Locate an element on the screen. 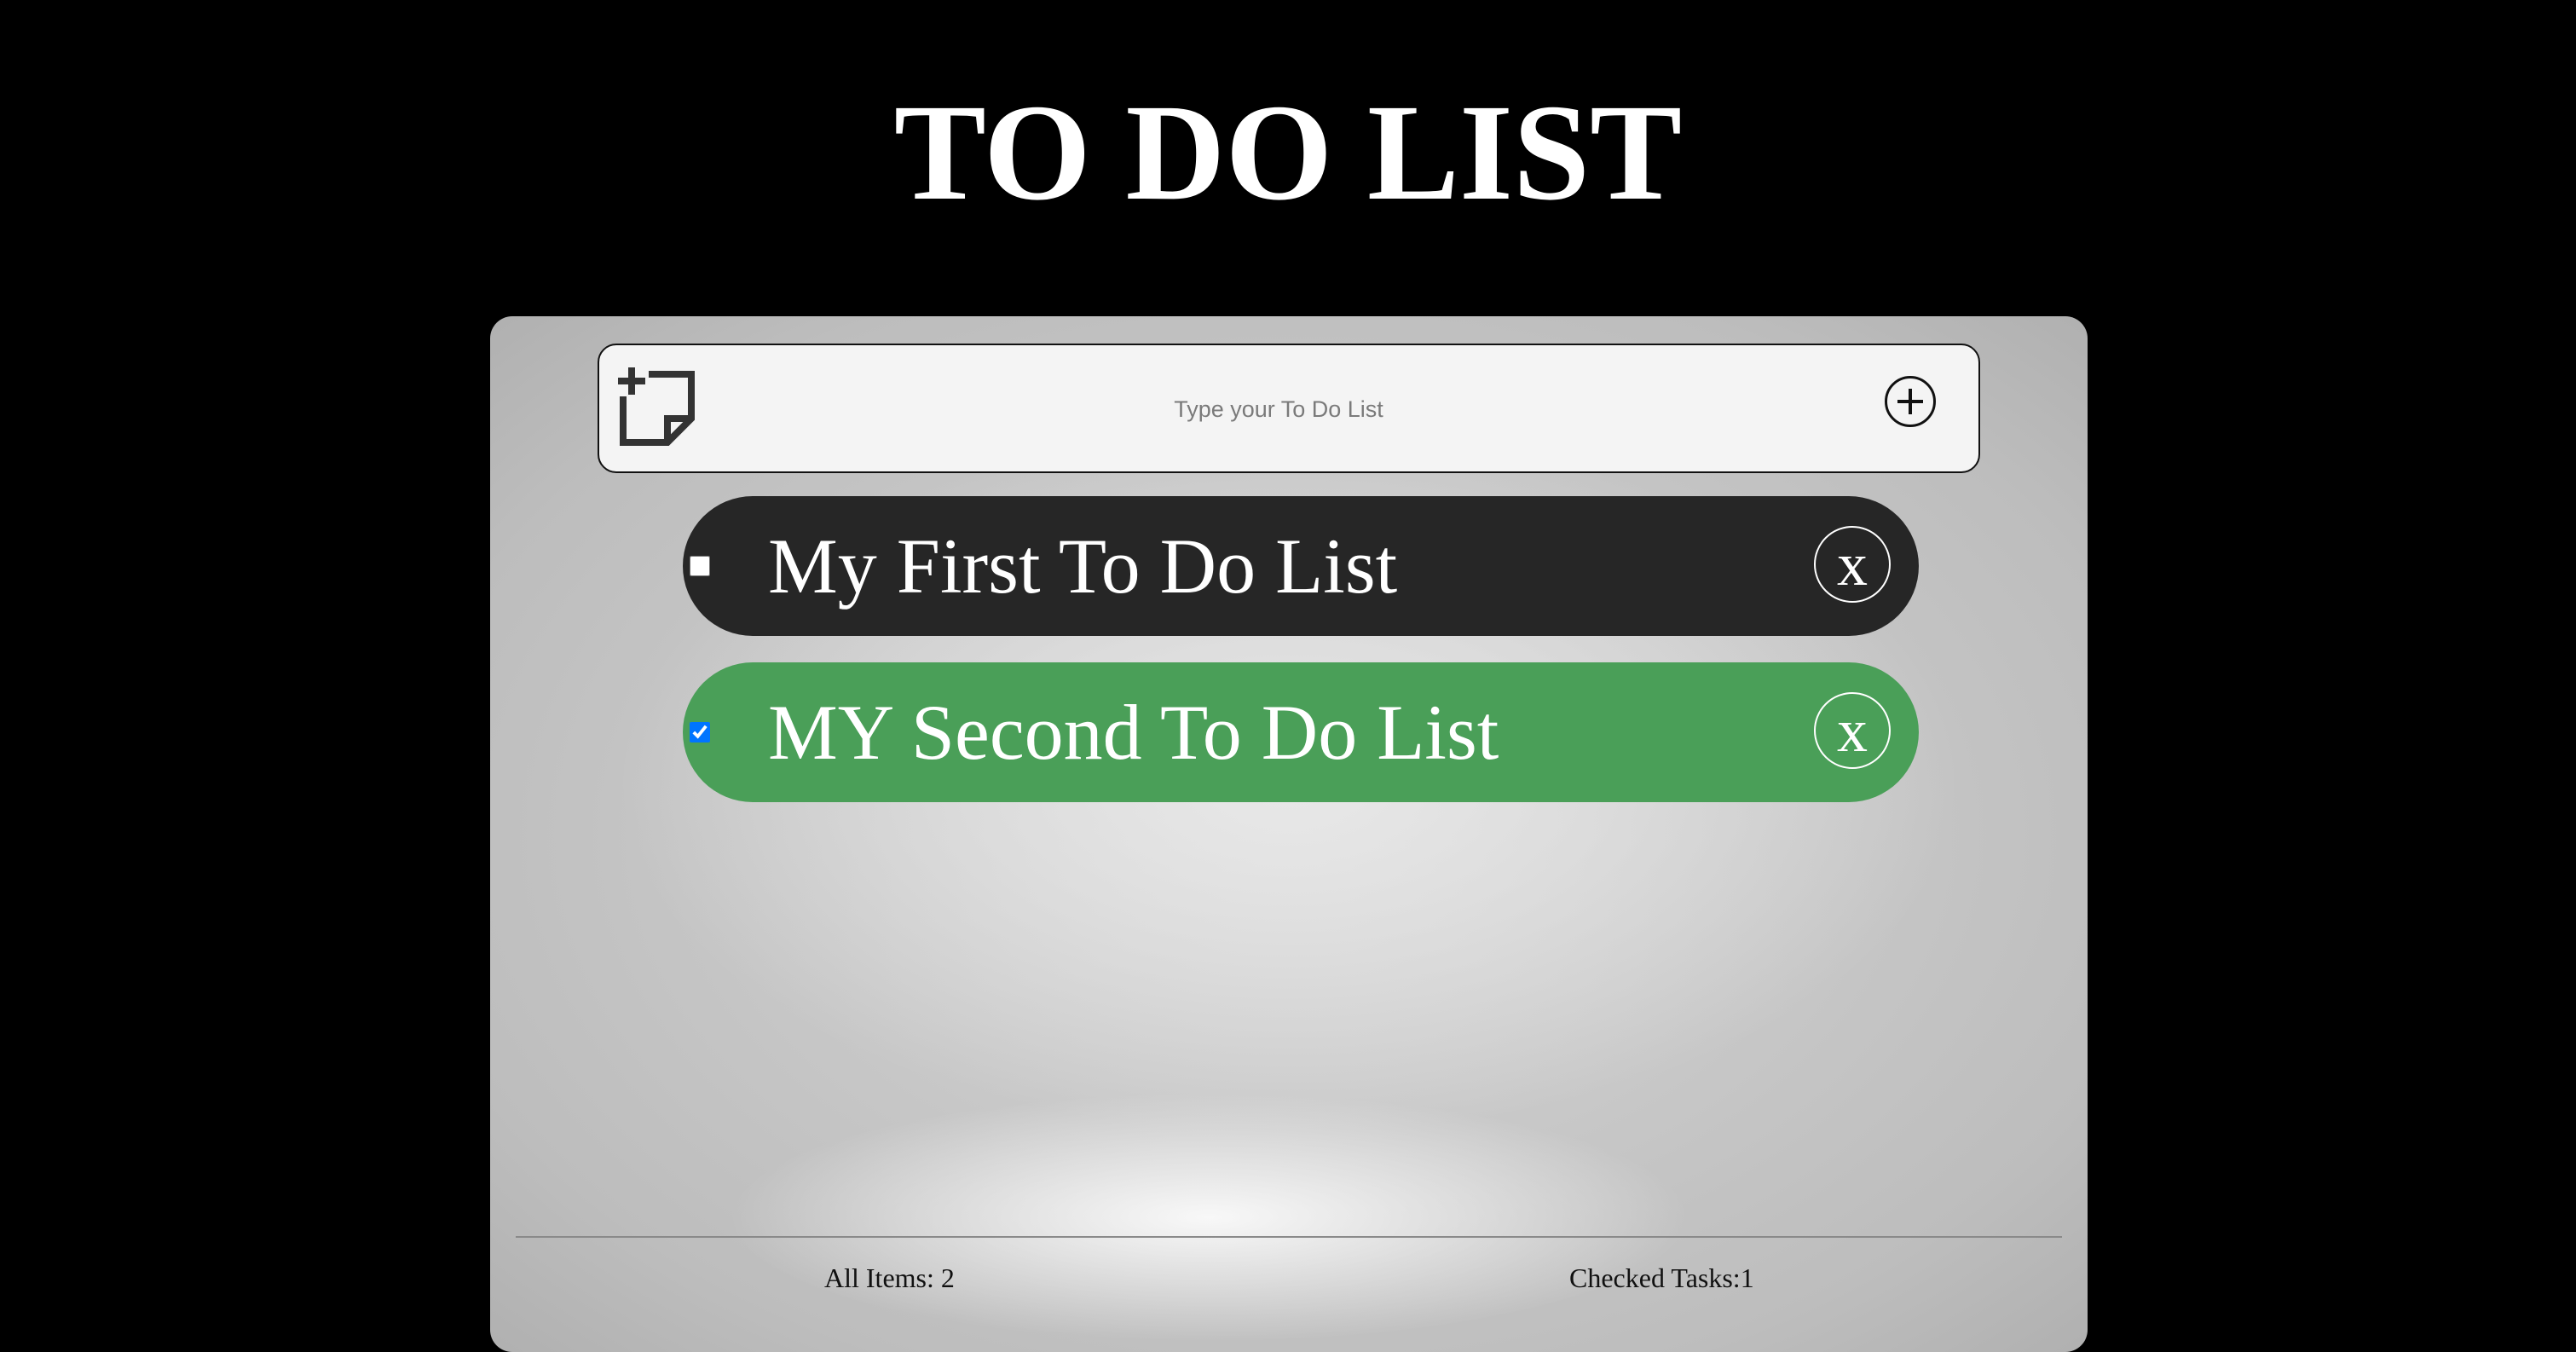 This screenshot has height=1352, width=2576. todo-item: My First To Do List x is located at coordinates (1301, 566).